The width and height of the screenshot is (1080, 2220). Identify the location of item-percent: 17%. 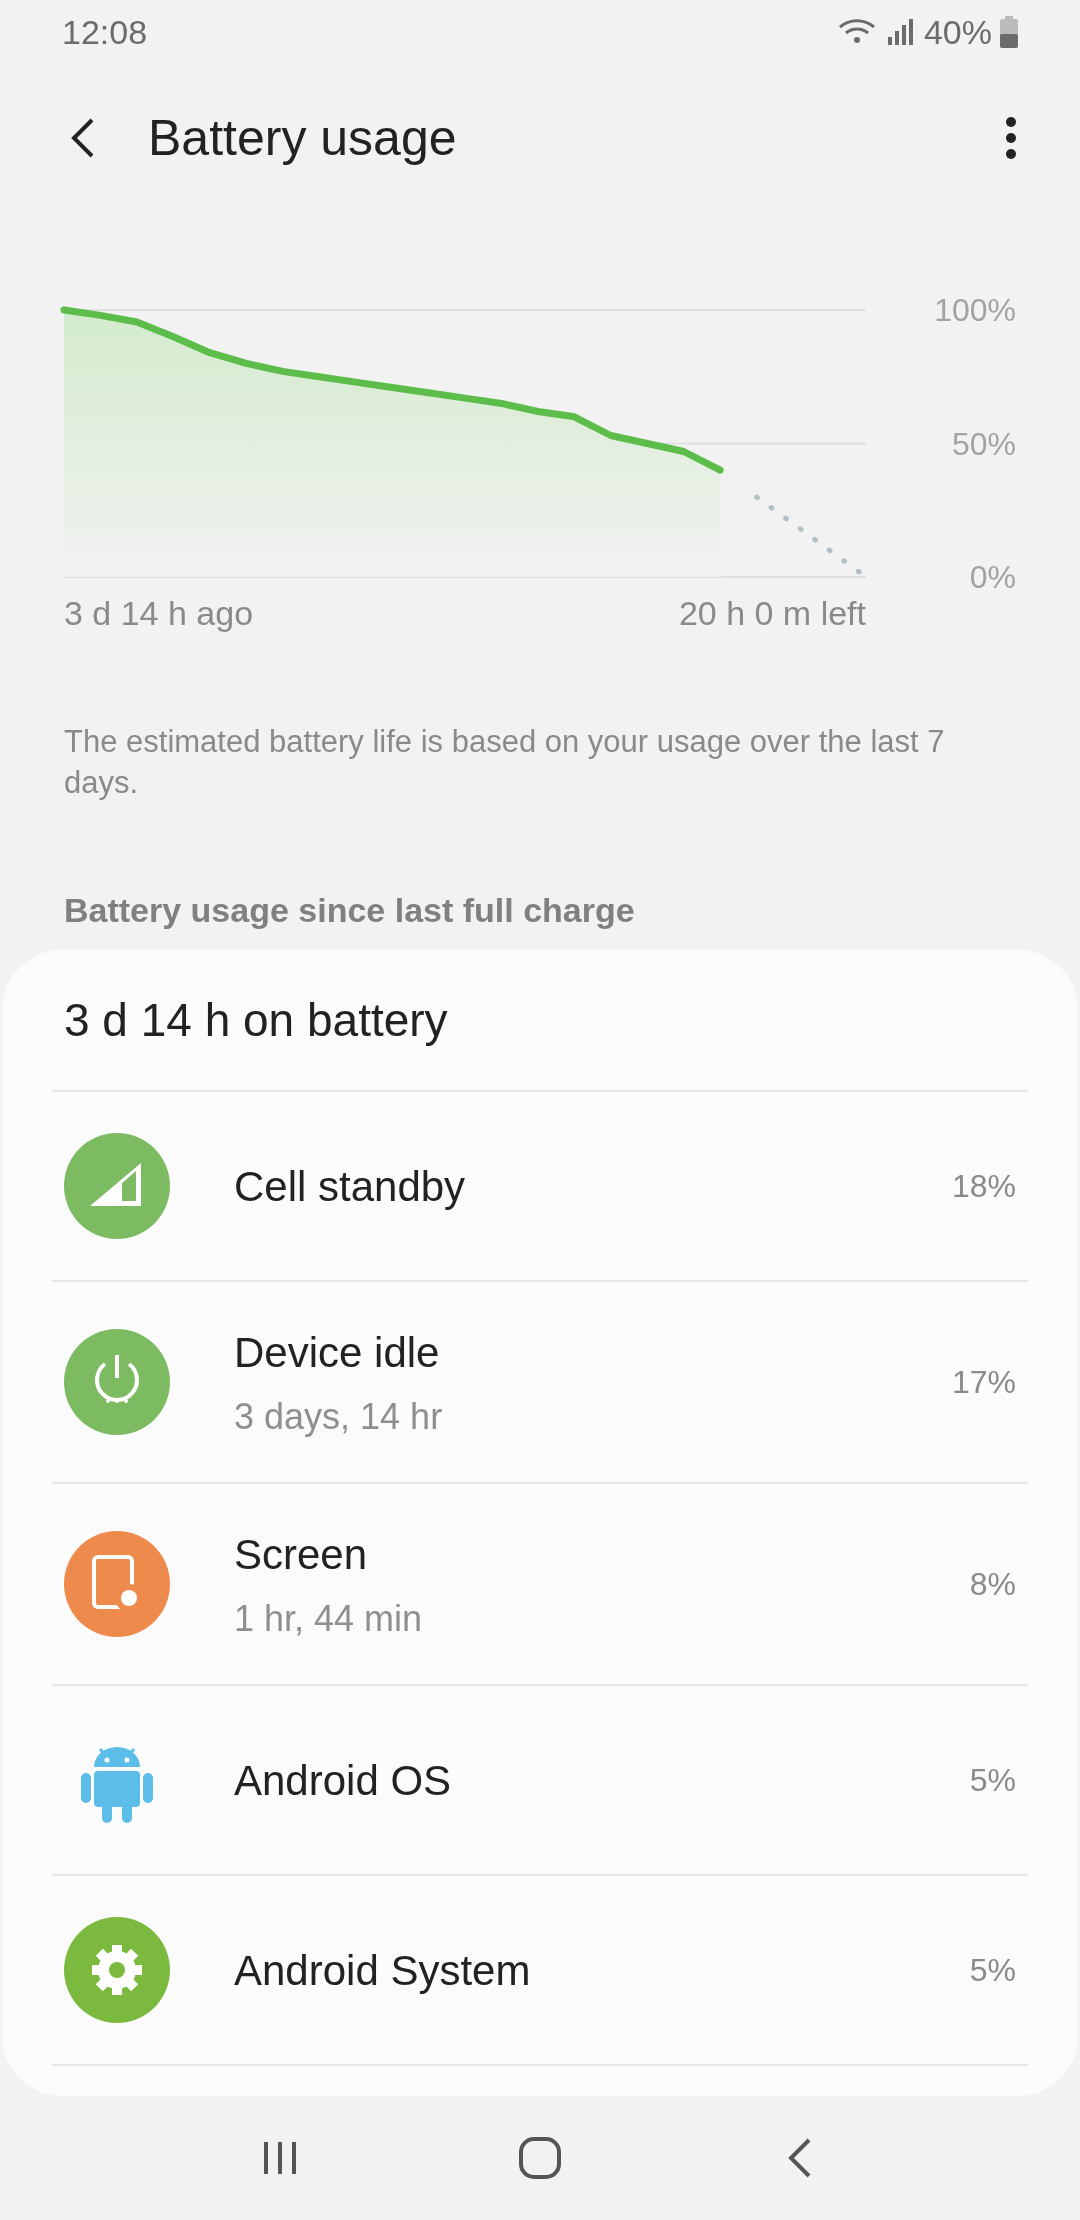
(983, 1382).